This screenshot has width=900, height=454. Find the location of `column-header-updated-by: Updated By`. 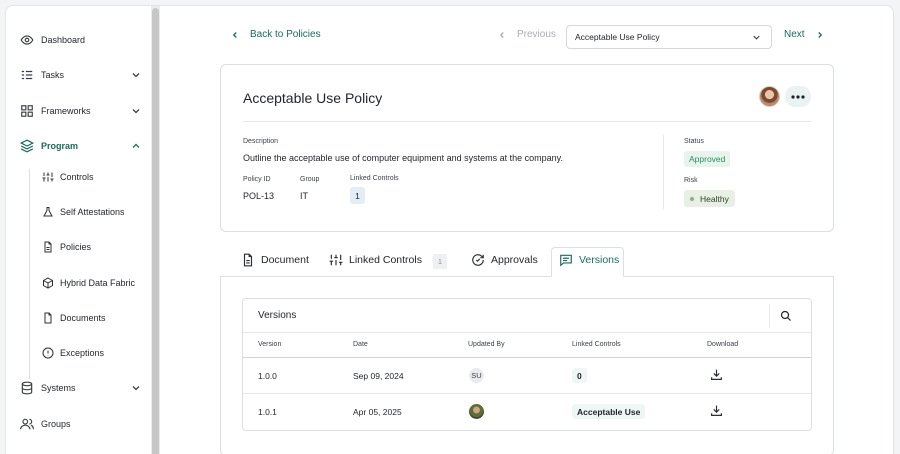

column-header-updated-by: Updated By is located at coordinates (486, 344).